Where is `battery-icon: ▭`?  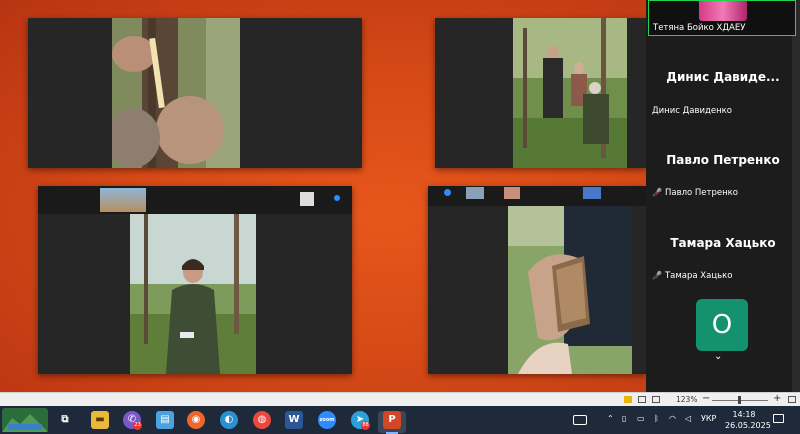
battery-icon: ▭ is located at coordinates (641, 418).